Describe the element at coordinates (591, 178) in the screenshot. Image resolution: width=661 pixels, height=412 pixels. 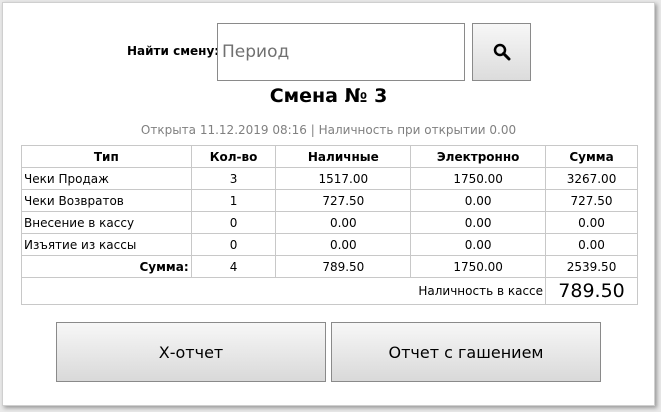
I see `row-sum: 3267.00` at that location.